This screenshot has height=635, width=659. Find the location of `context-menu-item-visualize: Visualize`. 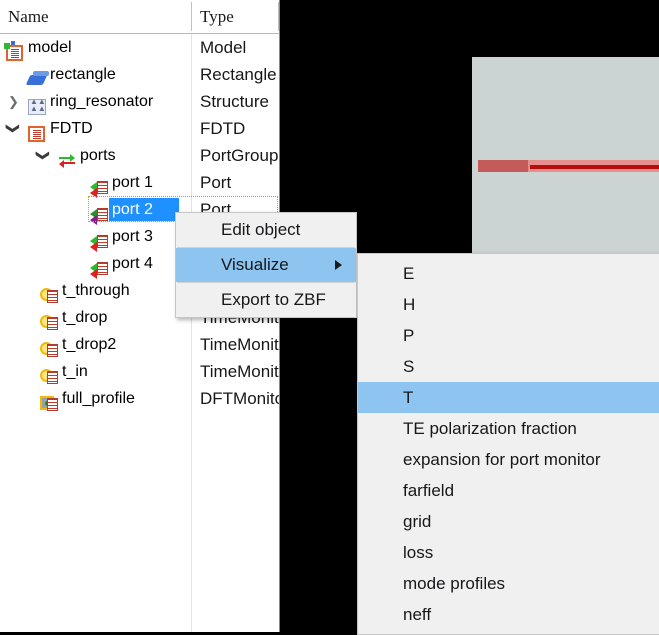

context-menu-item-visualize: Visualize is located at coordinates (266, 265).